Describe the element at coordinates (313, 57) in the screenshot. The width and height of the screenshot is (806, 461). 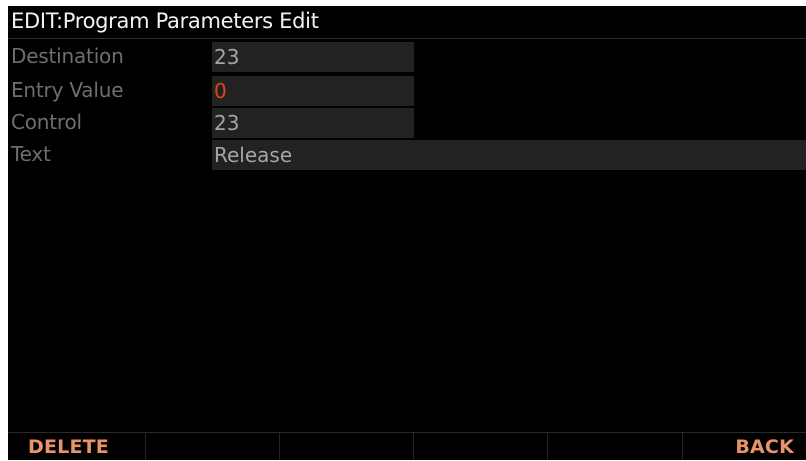
I see `destination-field: 23` at that location.